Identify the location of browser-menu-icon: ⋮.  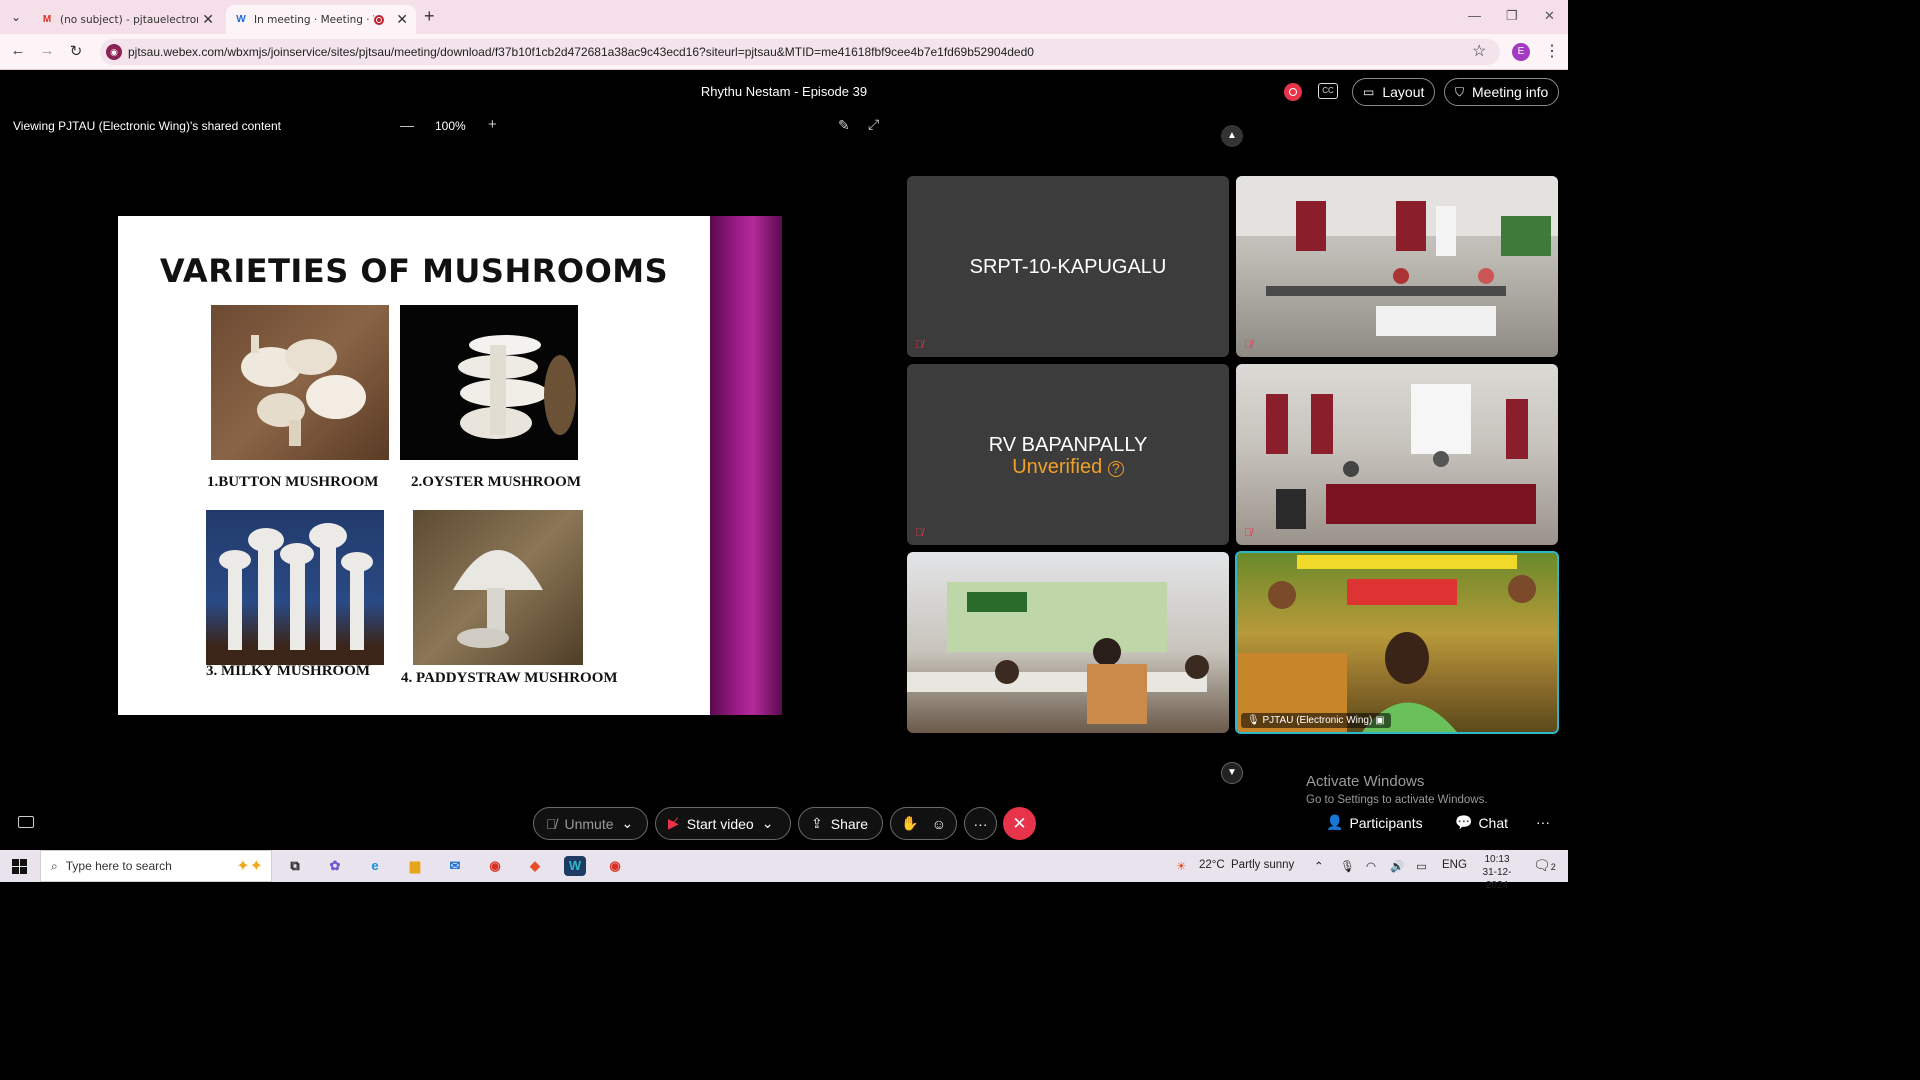
(1552, 51).